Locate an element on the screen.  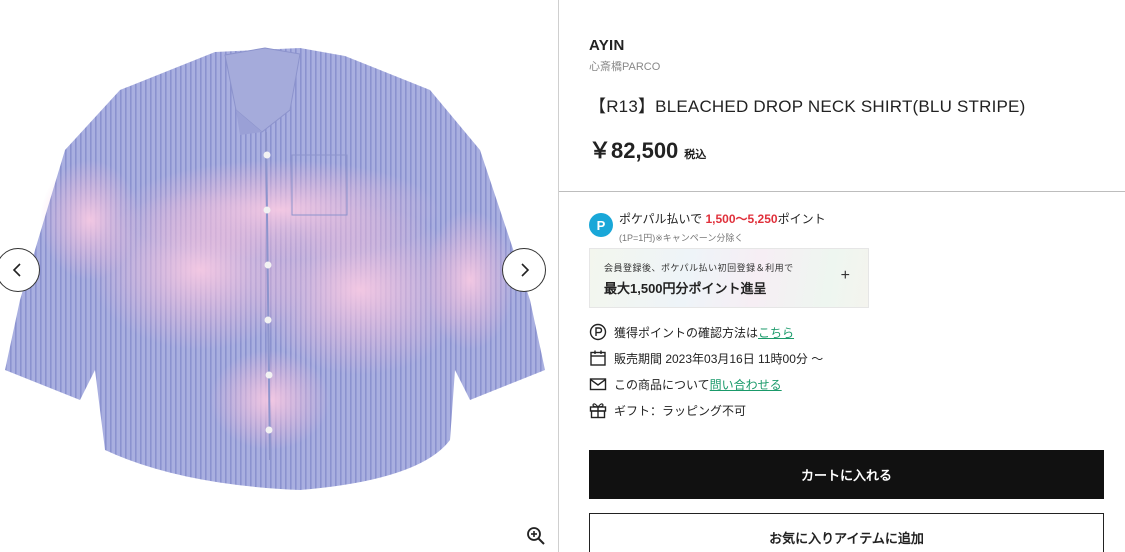
tax-label: 税込 is located at coordinates (695, 155).